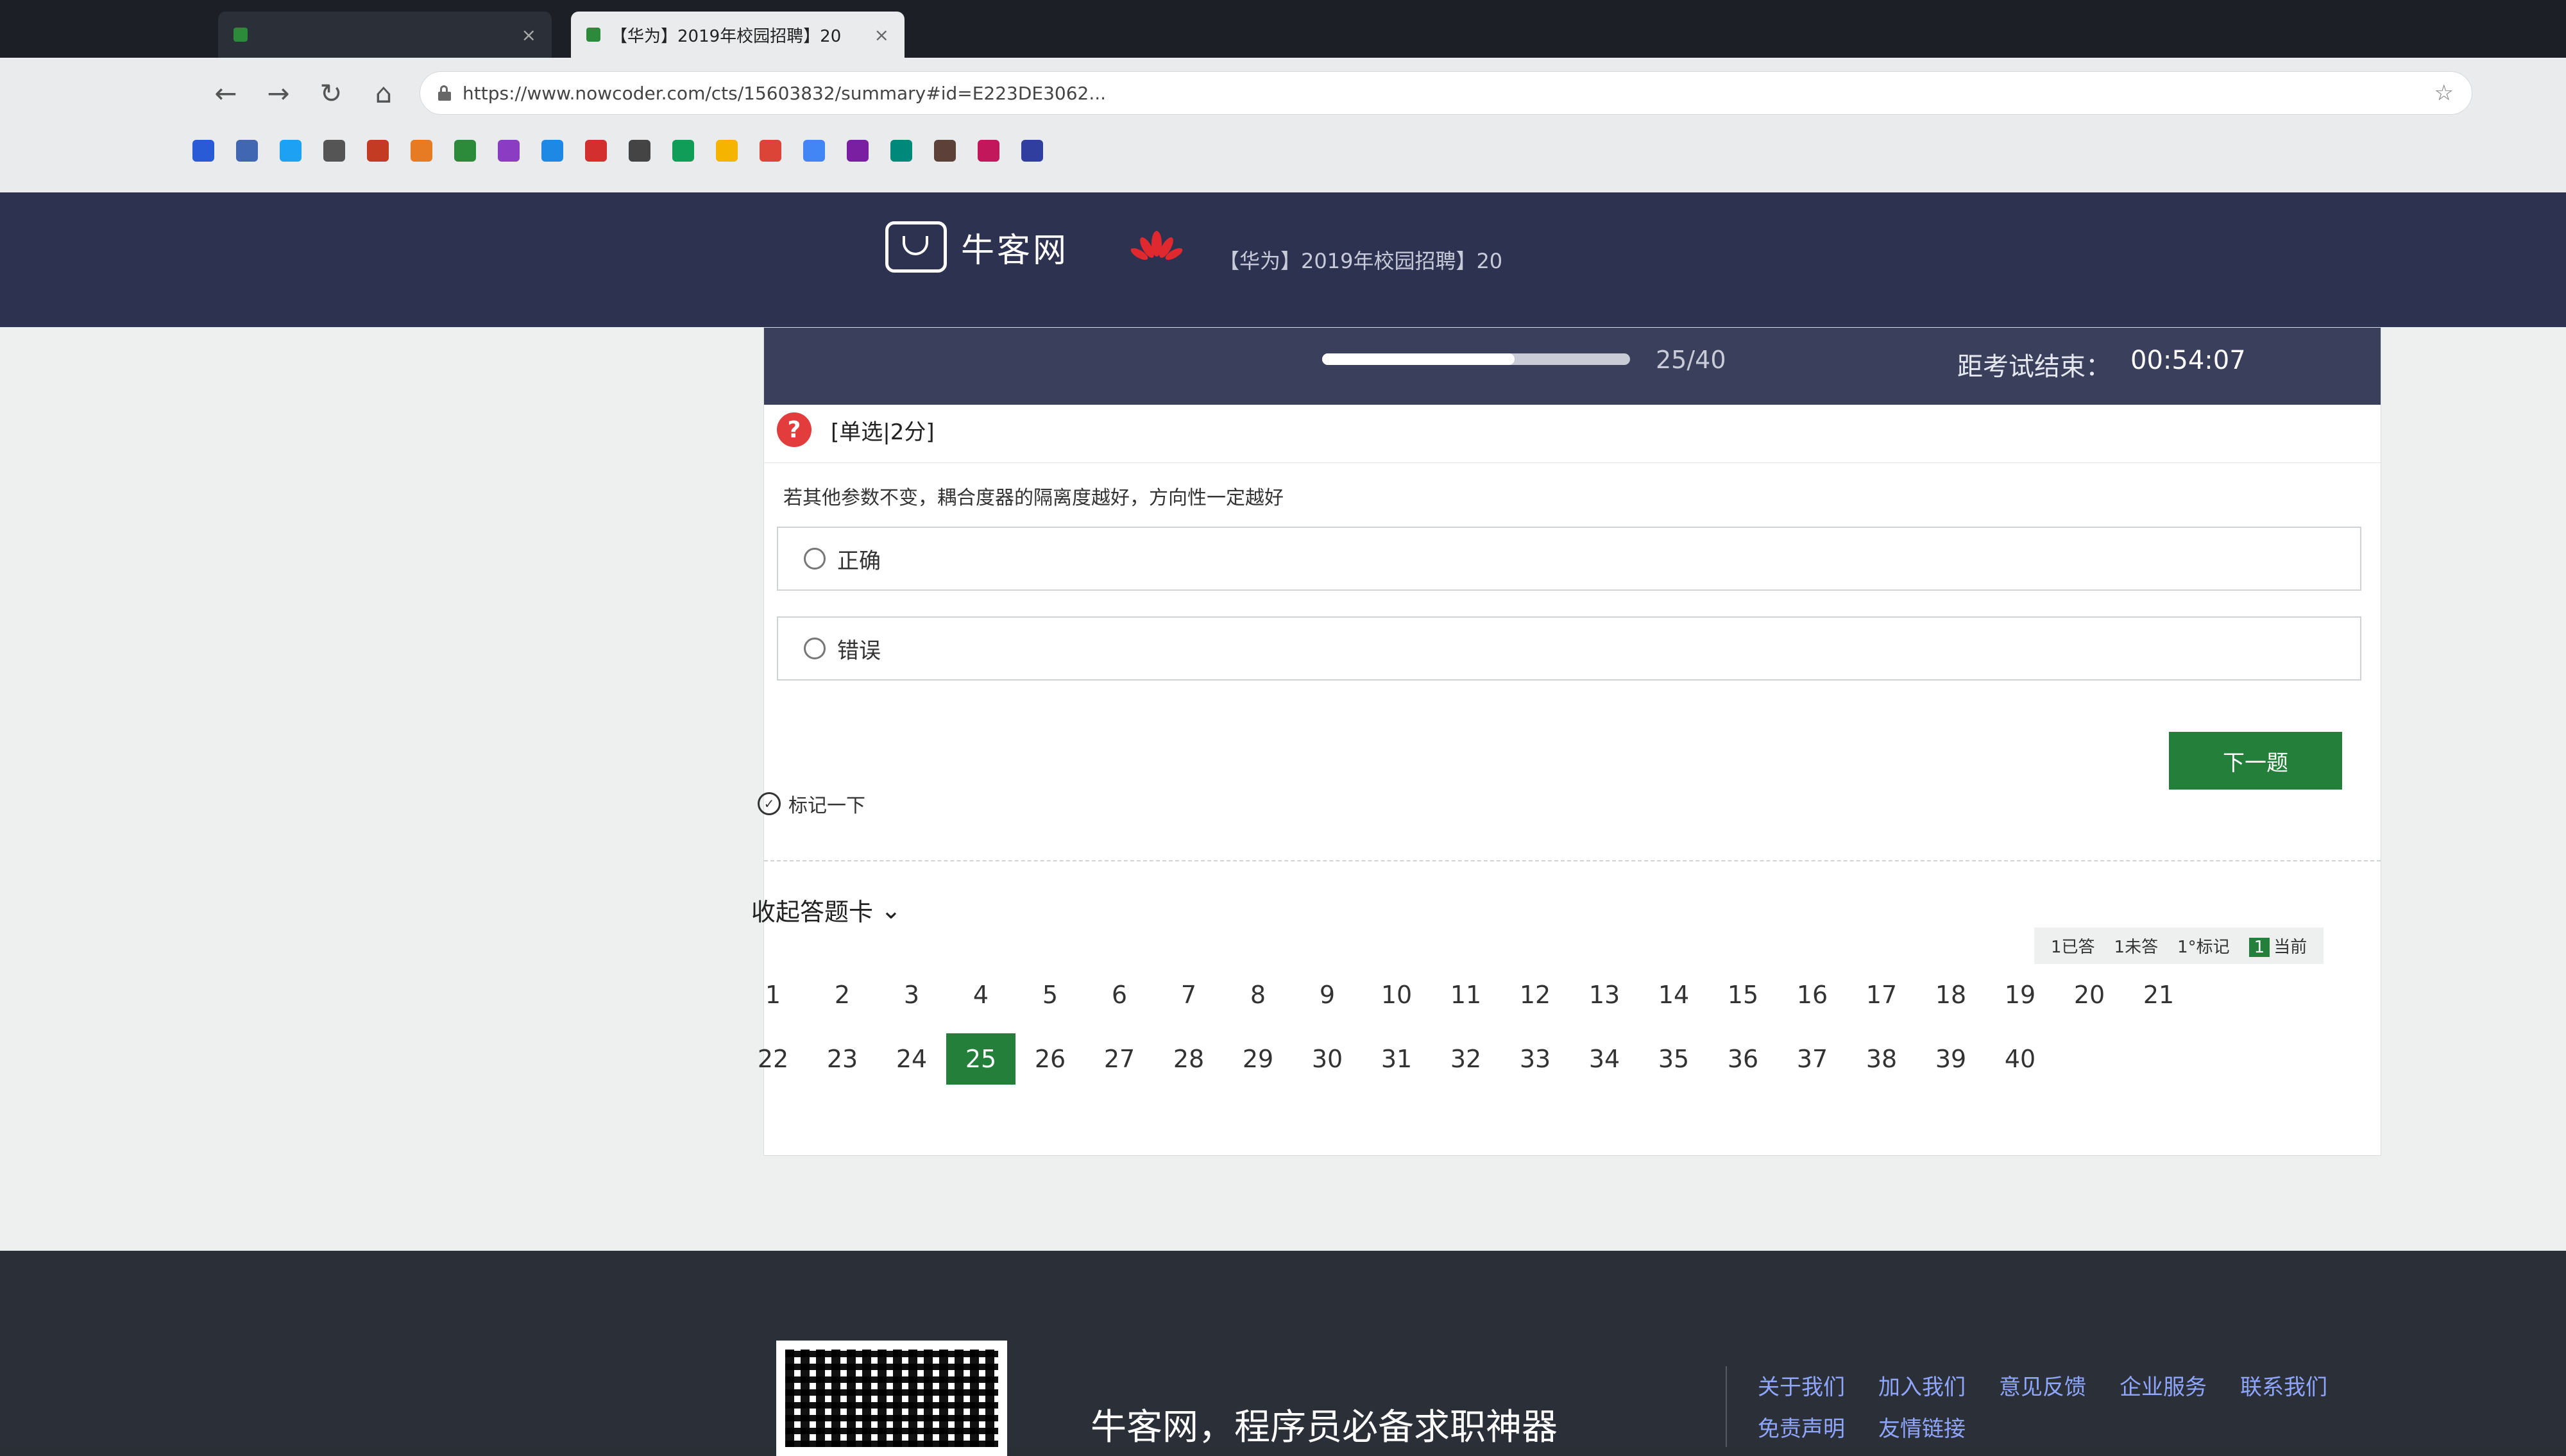 This screenshot has height=1456, width=2566. I want to click on question-number-button: 32, so click(1465, 1059).